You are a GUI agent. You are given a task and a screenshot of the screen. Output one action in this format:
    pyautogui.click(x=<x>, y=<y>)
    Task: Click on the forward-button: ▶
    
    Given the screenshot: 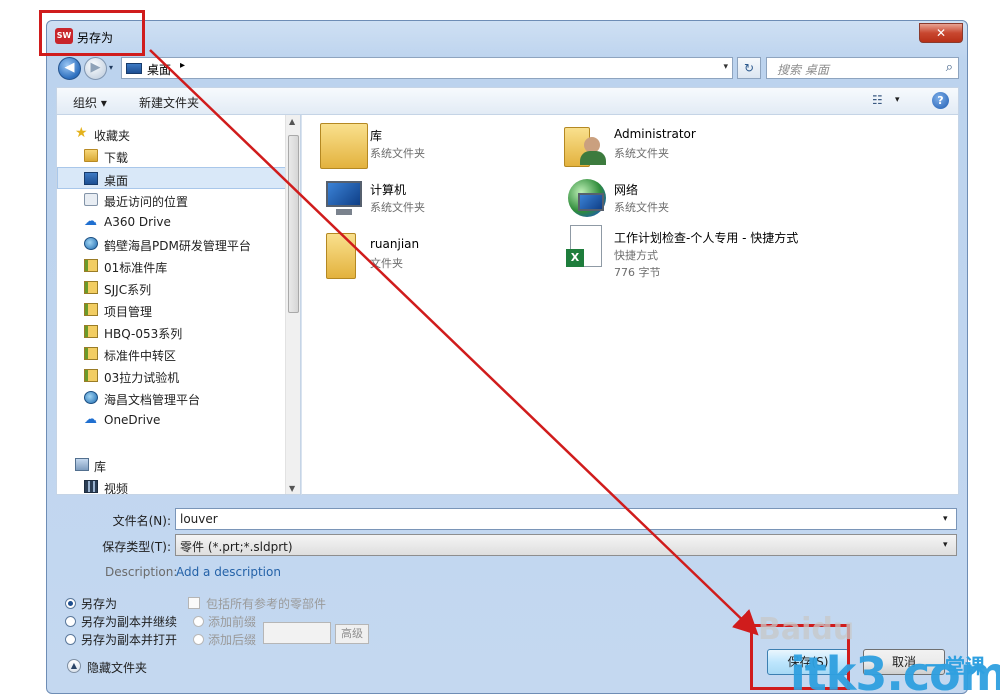 What is the action you would take?
    pyautogui.click(x=95, y=68)
    